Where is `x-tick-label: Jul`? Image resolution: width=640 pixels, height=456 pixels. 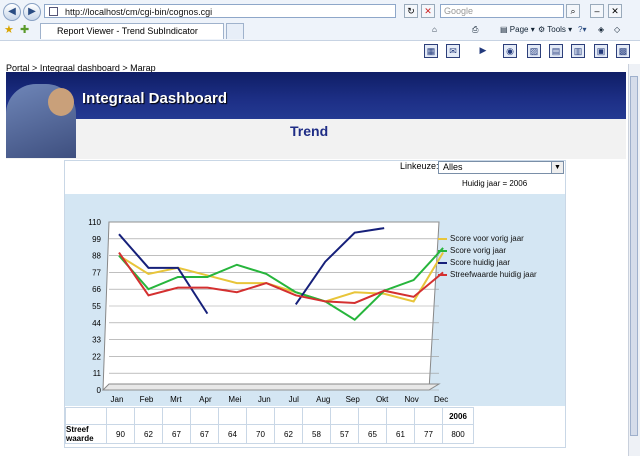
x-tick-label: Jul is located at coordinates (294, 399).